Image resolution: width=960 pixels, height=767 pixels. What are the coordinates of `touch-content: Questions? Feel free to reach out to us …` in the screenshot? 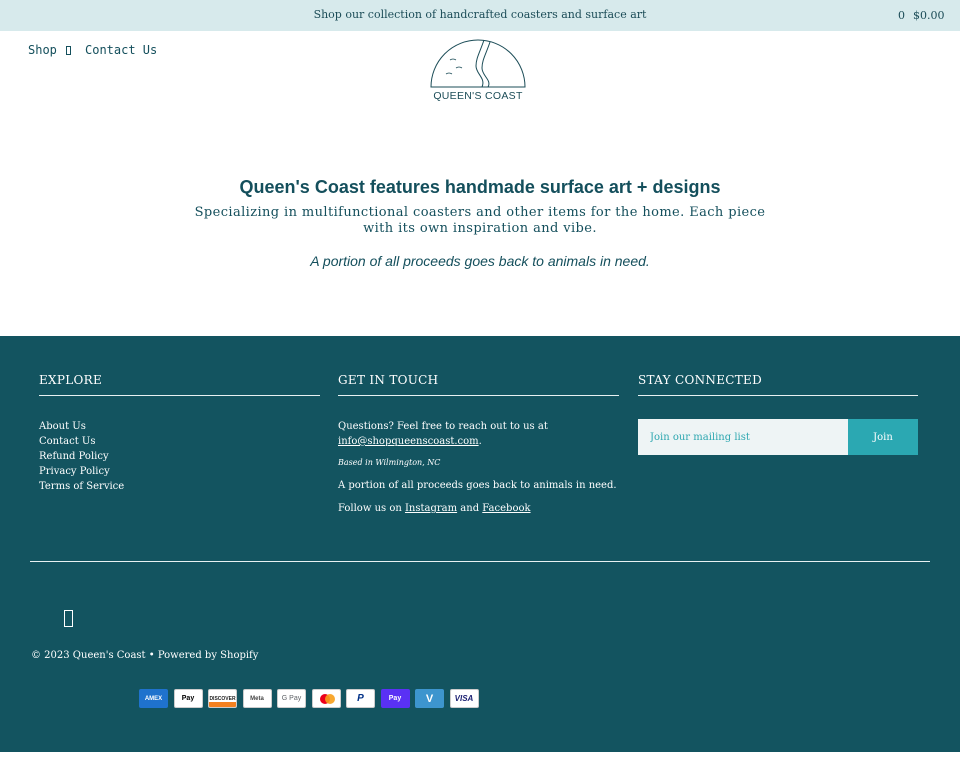 It's located at (478, 467).